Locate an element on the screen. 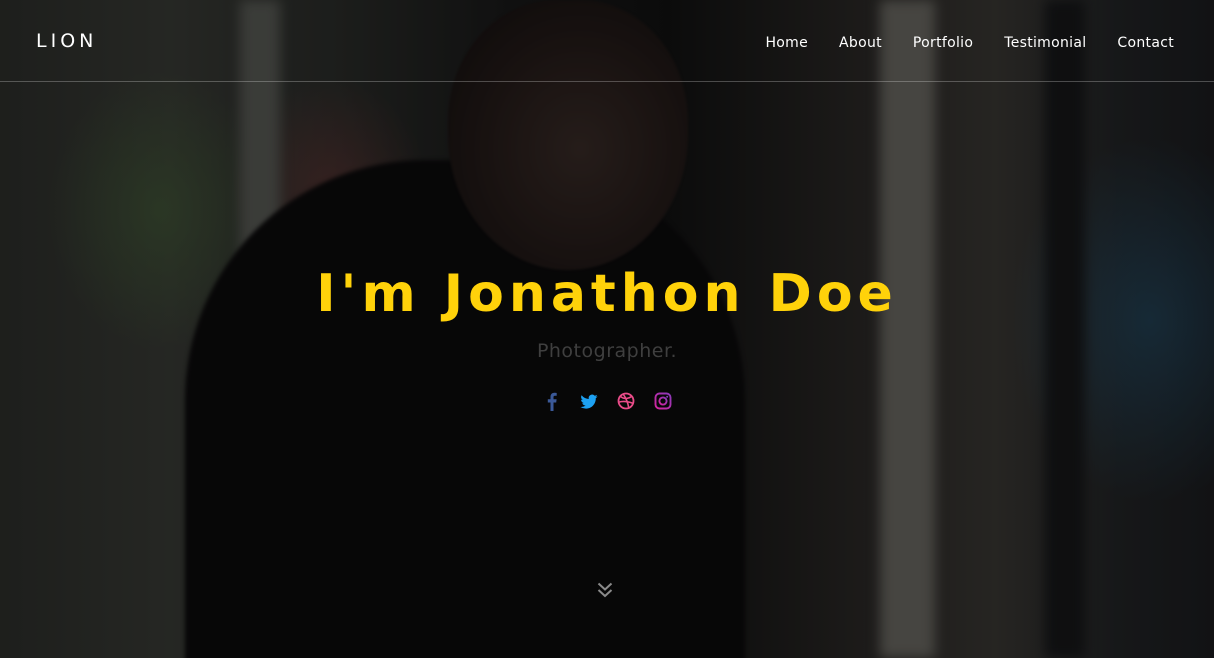 The height and width of the screenshot is (658, 1214). nav-link-home: Home is located at coordinates (786, 43).